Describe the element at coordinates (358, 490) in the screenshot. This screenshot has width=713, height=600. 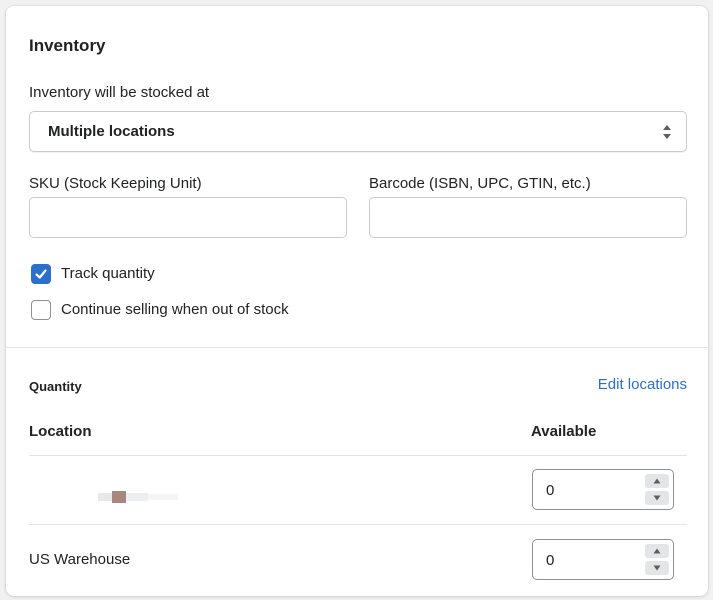
I see `table-row: 0` at that location.